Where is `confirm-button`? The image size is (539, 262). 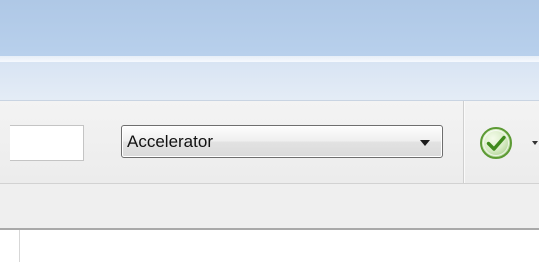
confirm-button is located at coordinates (496, 143).